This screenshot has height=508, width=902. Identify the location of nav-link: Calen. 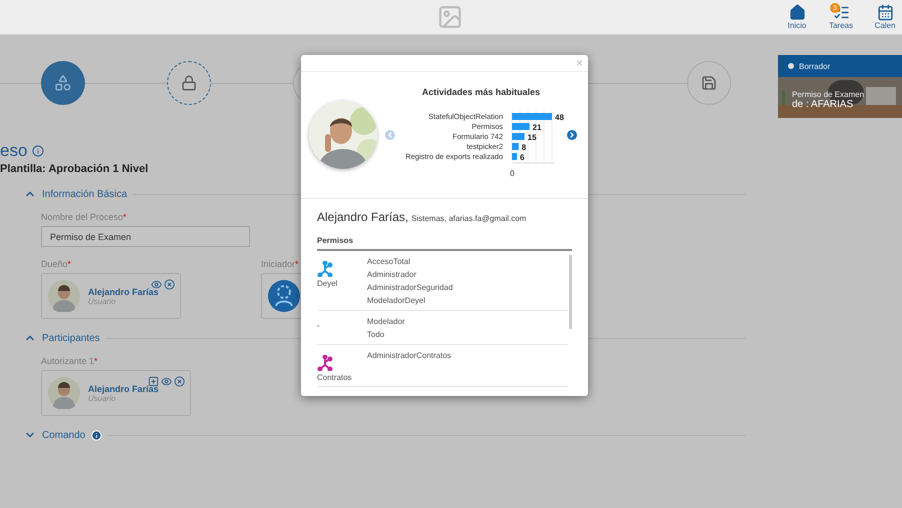
(885, 17).